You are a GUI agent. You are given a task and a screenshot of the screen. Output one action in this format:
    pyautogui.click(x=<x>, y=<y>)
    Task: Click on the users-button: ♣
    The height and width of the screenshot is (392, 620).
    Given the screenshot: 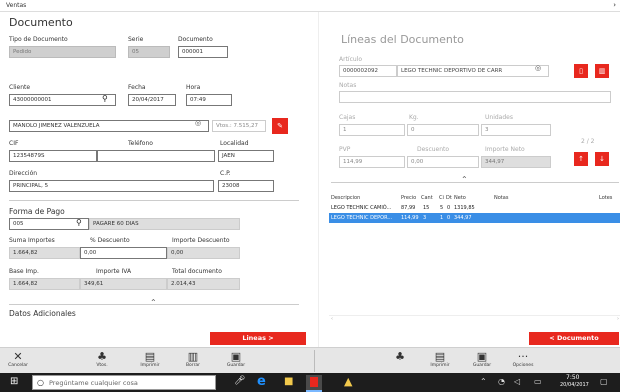 What is the action you would take?
    pyautogui.click(x=400, y=357)
    